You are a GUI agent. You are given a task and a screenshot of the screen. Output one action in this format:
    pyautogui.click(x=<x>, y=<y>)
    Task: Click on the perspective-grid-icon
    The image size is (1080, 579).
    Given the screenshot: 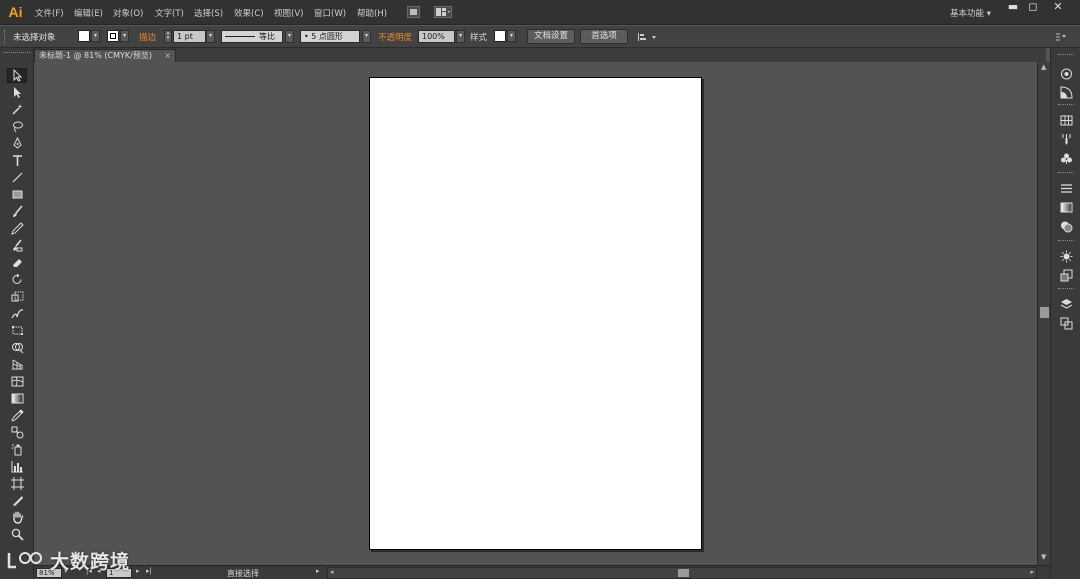 What is the action you would take?
    pyautogui.click(x=17, y=364)
    